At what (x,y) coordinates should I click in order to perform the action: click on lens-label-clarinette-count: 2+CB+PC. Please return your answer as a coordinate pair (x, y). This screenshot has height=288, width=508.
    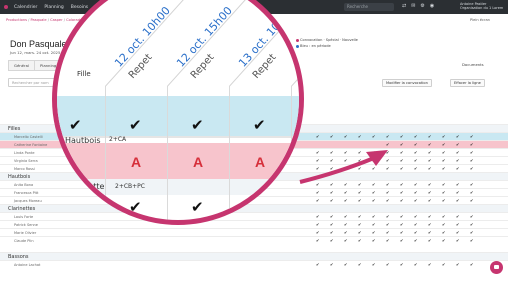
    Looking at the image, I should click on (130, 186).